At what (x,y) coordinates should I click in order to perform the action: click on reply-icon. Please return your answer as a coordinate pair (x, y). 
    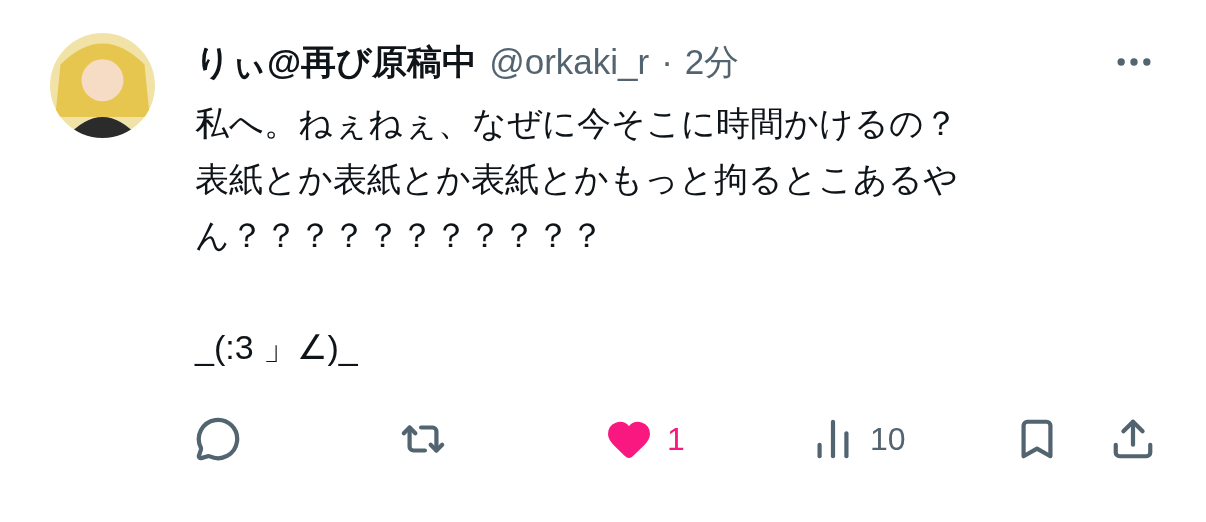
    Looking at the image, I should click on (218, 439).